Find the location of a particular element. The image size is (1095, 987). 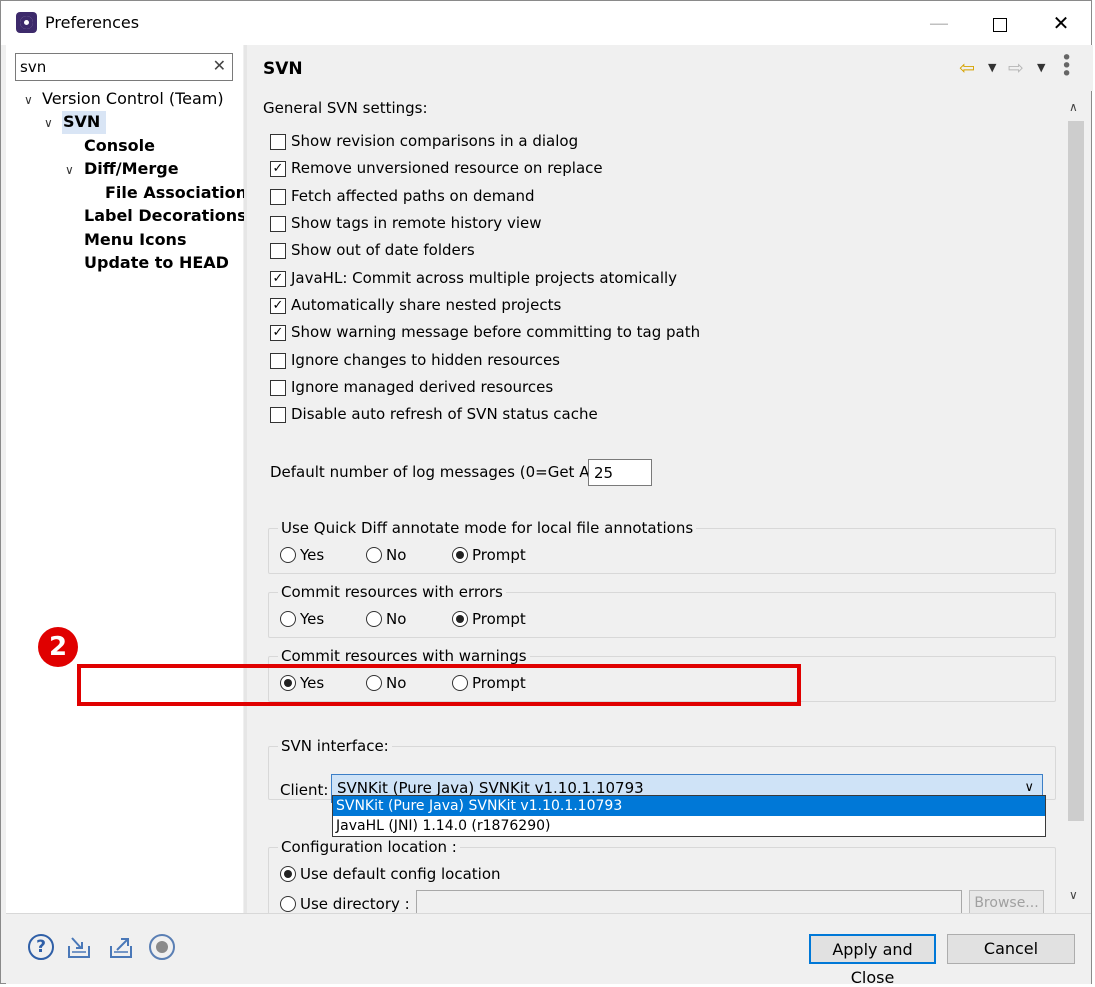

filter-box: ✕ is located at coordinates (124, 67).